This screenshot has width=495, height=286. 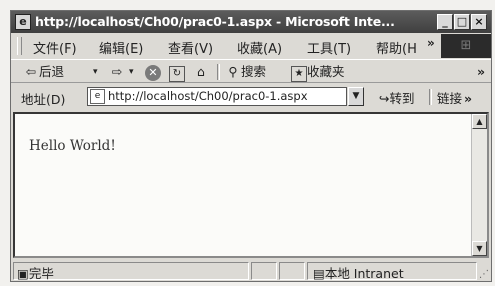 I want to click on favorites-button: ★ 收藏夹, so click(x=318, y=72).